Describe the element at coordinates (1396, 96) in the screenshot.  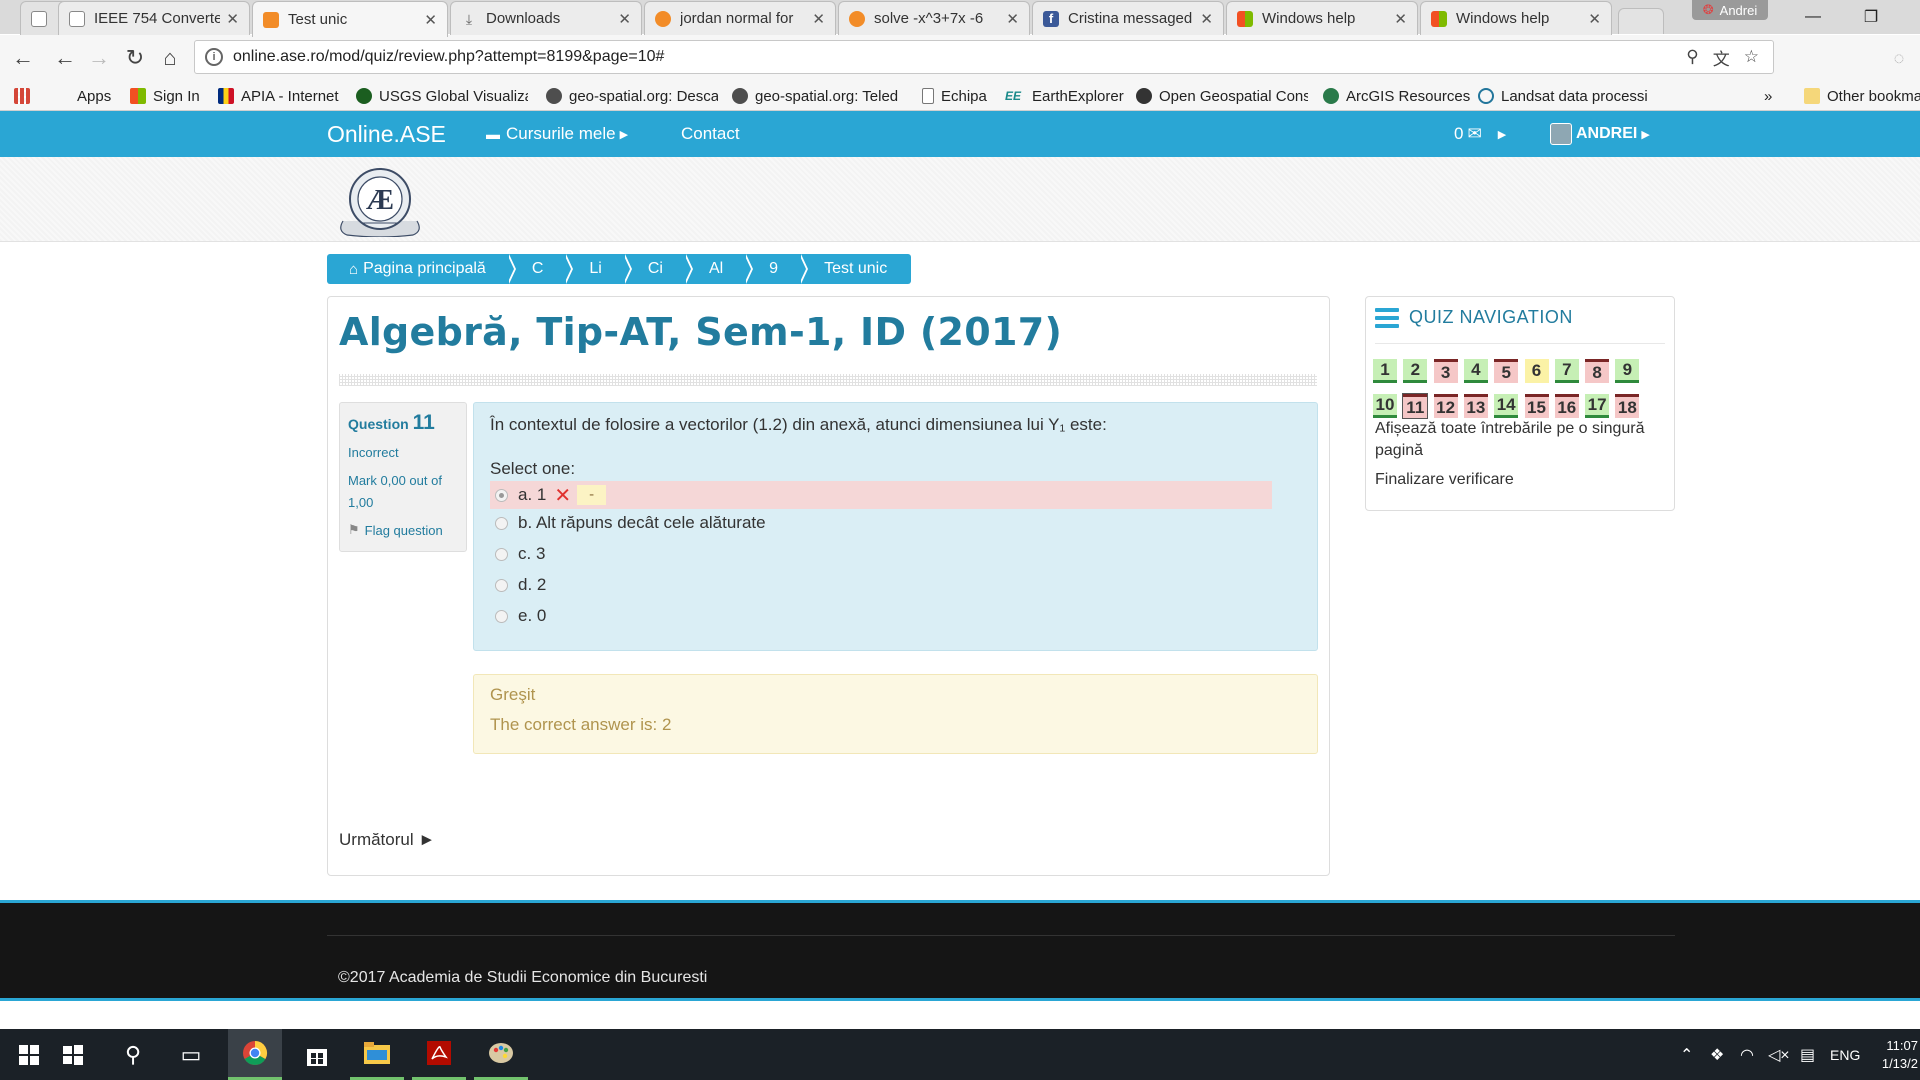
I see `bookmark-arcgis: ArcGIS Resources` at that location.